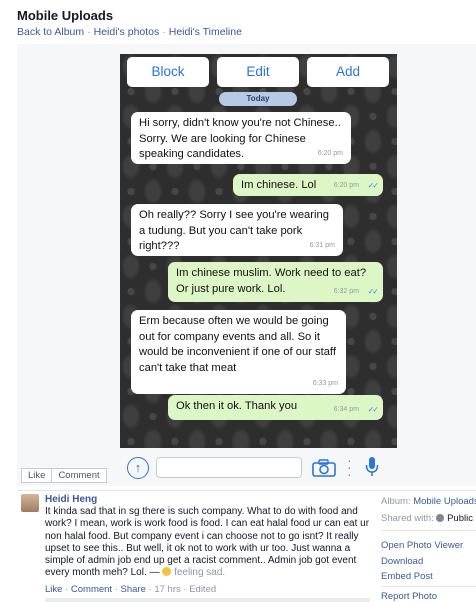  Describe the element at coordinates (422, 545) in the screenshot. I see `open-photo-viewer-link: Open Photo Viewer` at that location.